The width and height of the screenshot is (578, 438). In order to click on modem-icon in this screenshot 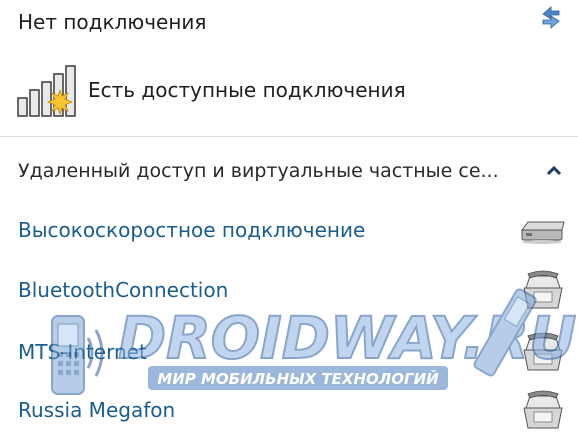, I will do `click(543, 232)`.